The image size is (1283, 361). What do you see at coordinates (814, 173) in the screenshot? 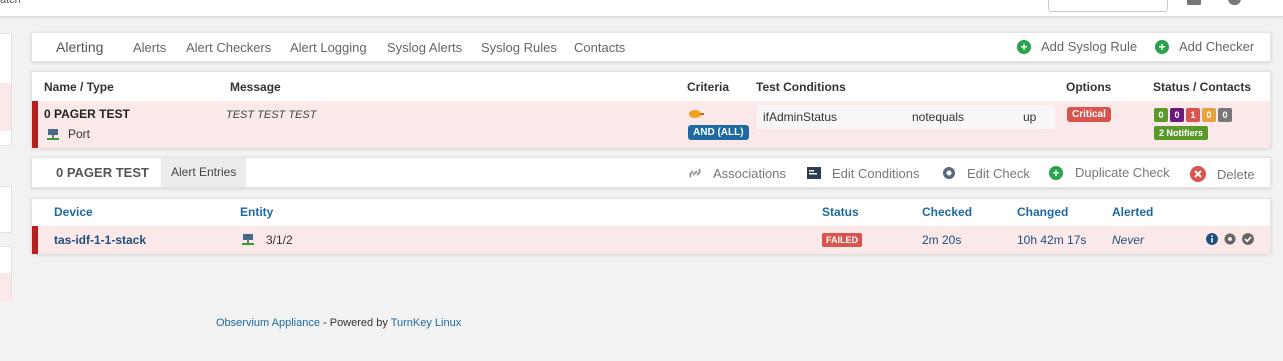
I see `terminal-icon` at bounding box center [814, 173].